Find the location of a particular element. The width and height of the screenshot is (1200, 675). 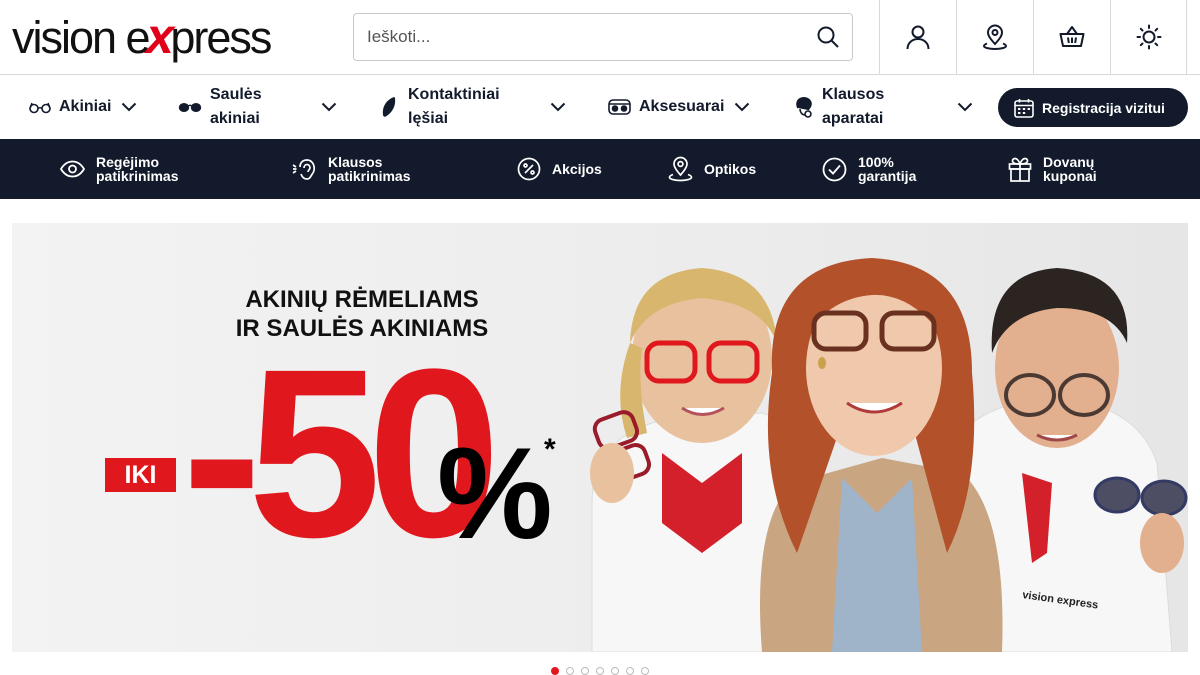

user-icon is located at coordinates (918, 37).